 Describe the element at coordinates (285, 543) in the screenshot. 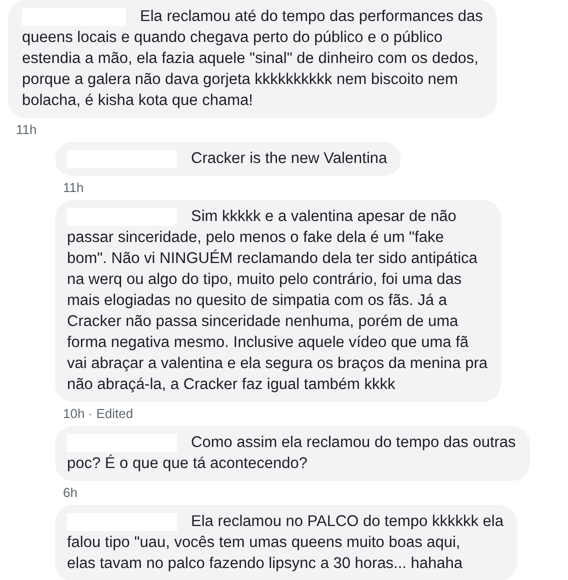

I see `comment-text: Ela reclamou no PALCO do tempo kkkkkk ela falou tipo "uau, vocês tem umas queens muito boas aqui, elas tavam no palco fazendo lipsync a 30 horas... hahaha` at that location.